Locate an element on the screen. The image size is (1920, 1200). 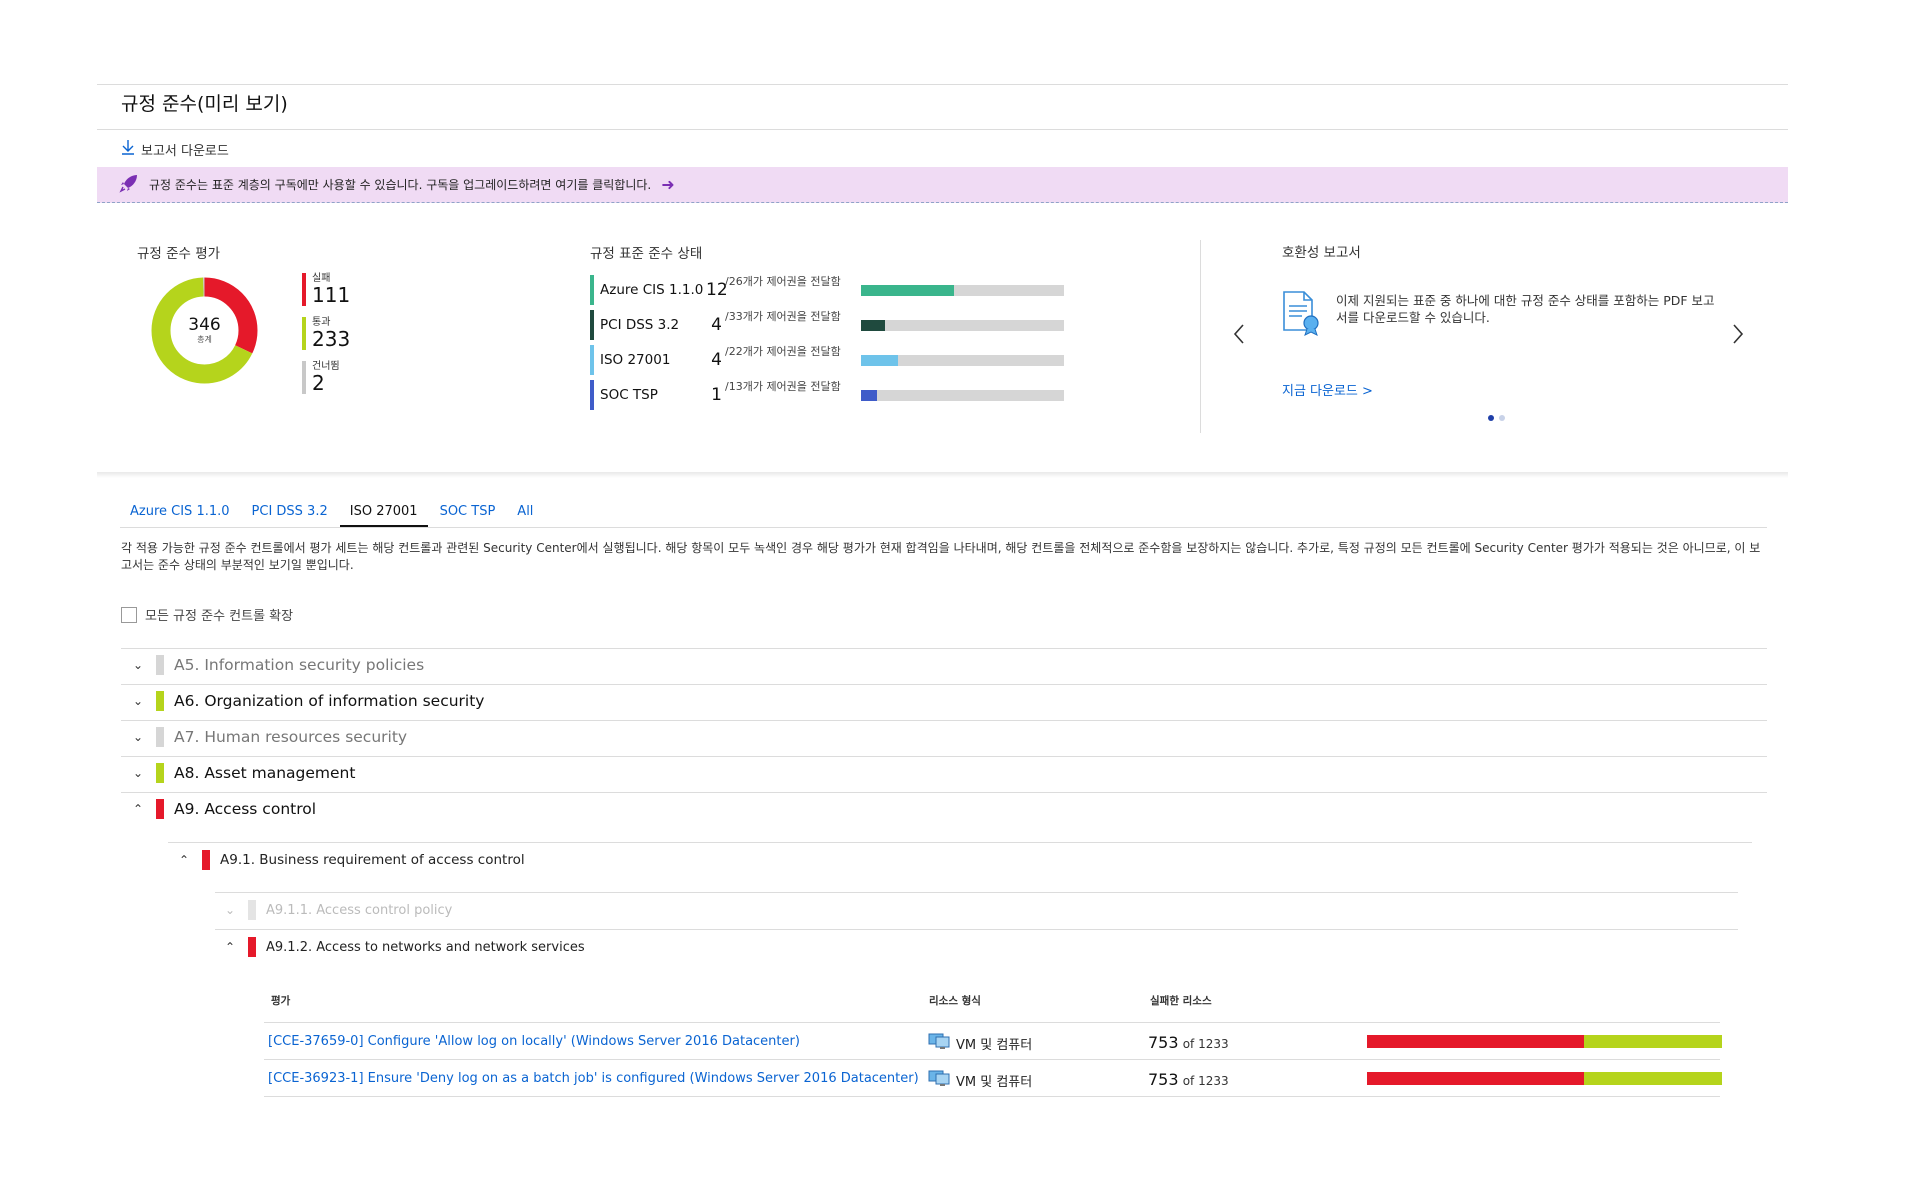
standard-passed-count: 4 is located at coordinates (716, 325).